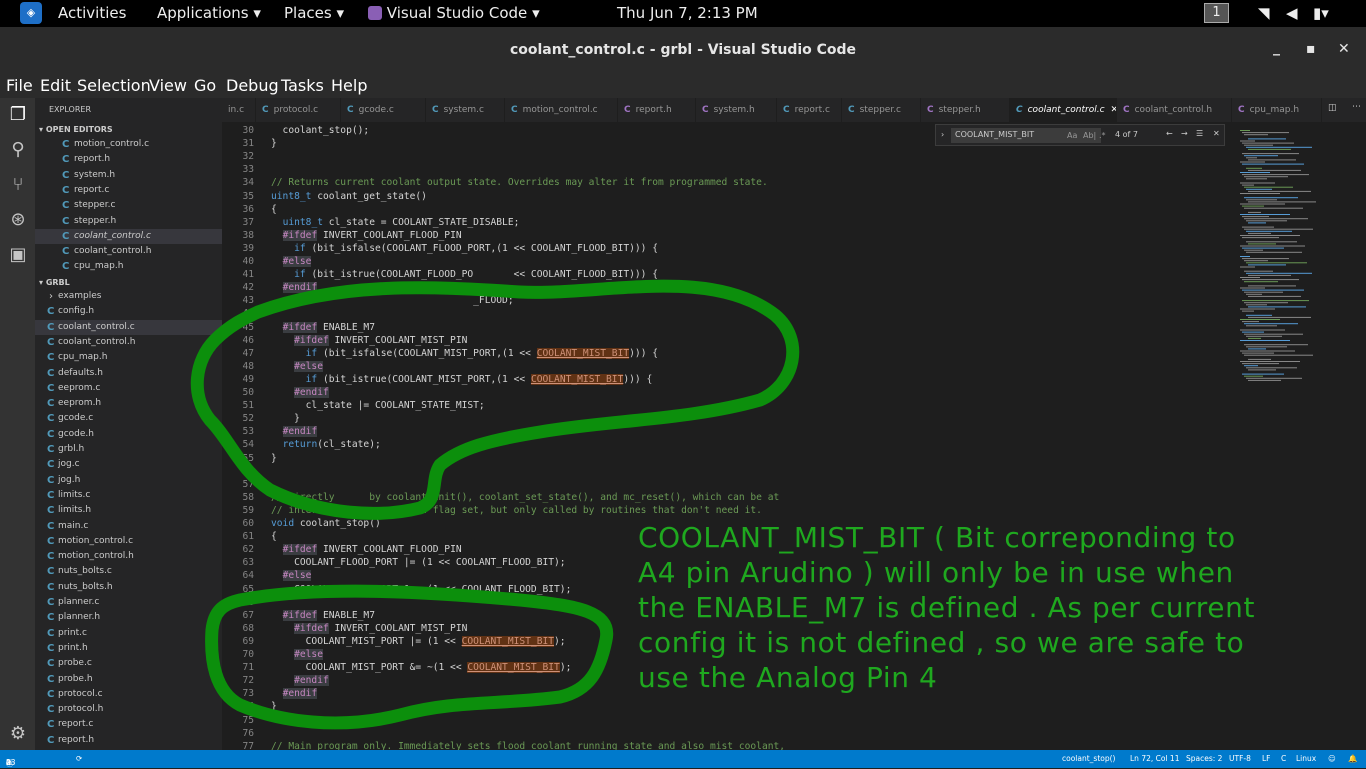 The image size is (1366, 769). Describe the element at coordinates (128, 327) in the screenshot. I see `file-tree-item: Ccoolant_control.c` at that location.